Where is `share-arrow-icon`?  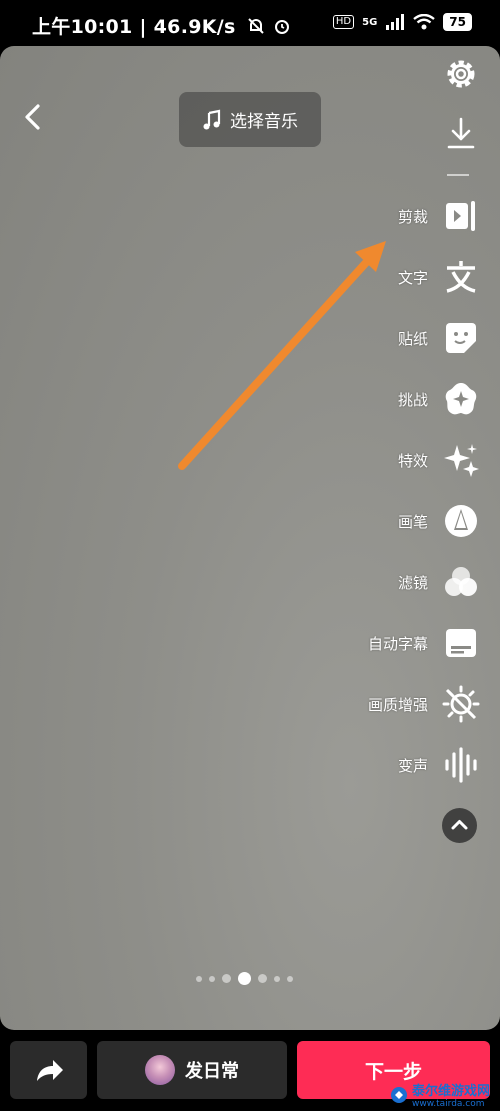
share-arrow-icon is located at coordinates (50, 1070).